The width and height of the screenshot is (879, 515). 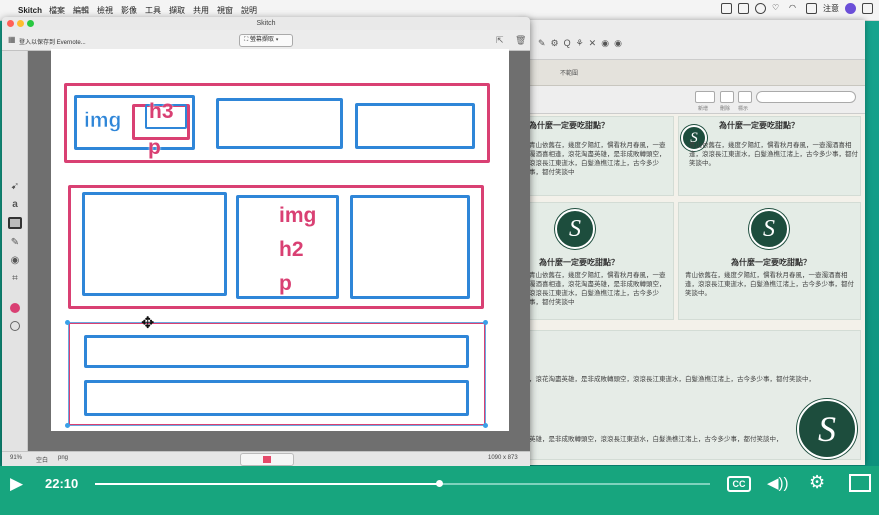 I want to click on progress-knob, so click(x=439, y=483).